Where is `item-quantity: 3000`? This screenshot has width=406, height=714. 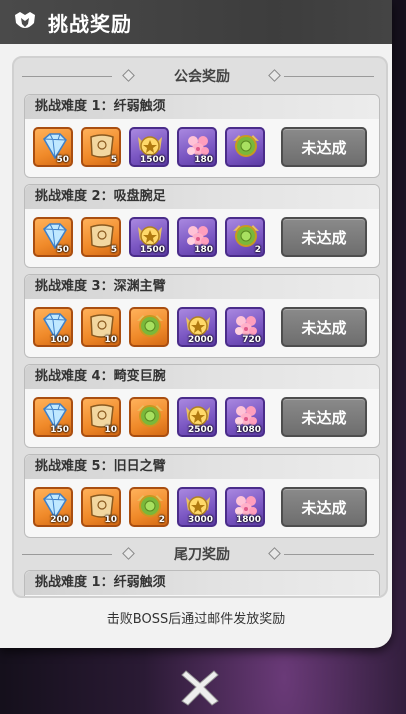
item-quantity: 3000 is located at coordinates (200, 520).